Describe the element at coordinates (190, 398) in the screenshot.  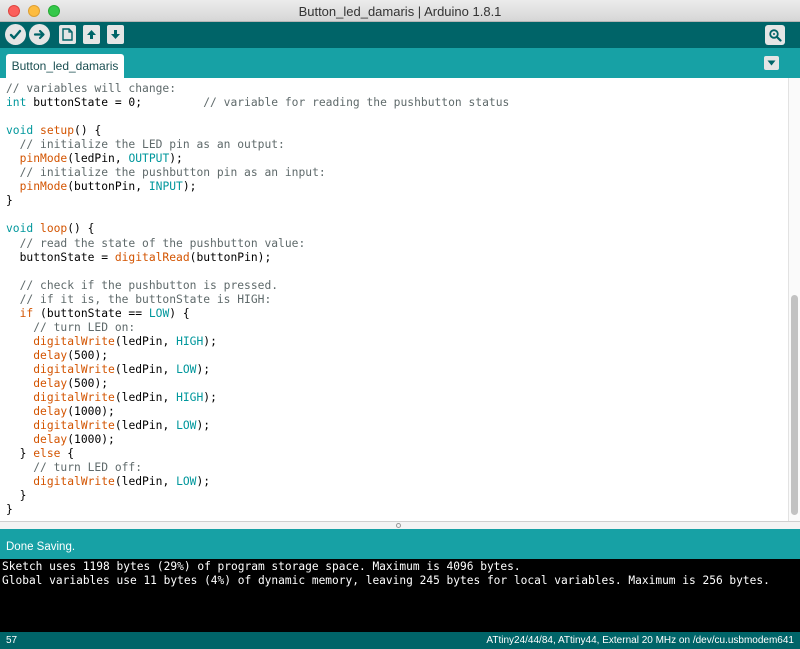
I see `constant-token: HIGH` at that location.